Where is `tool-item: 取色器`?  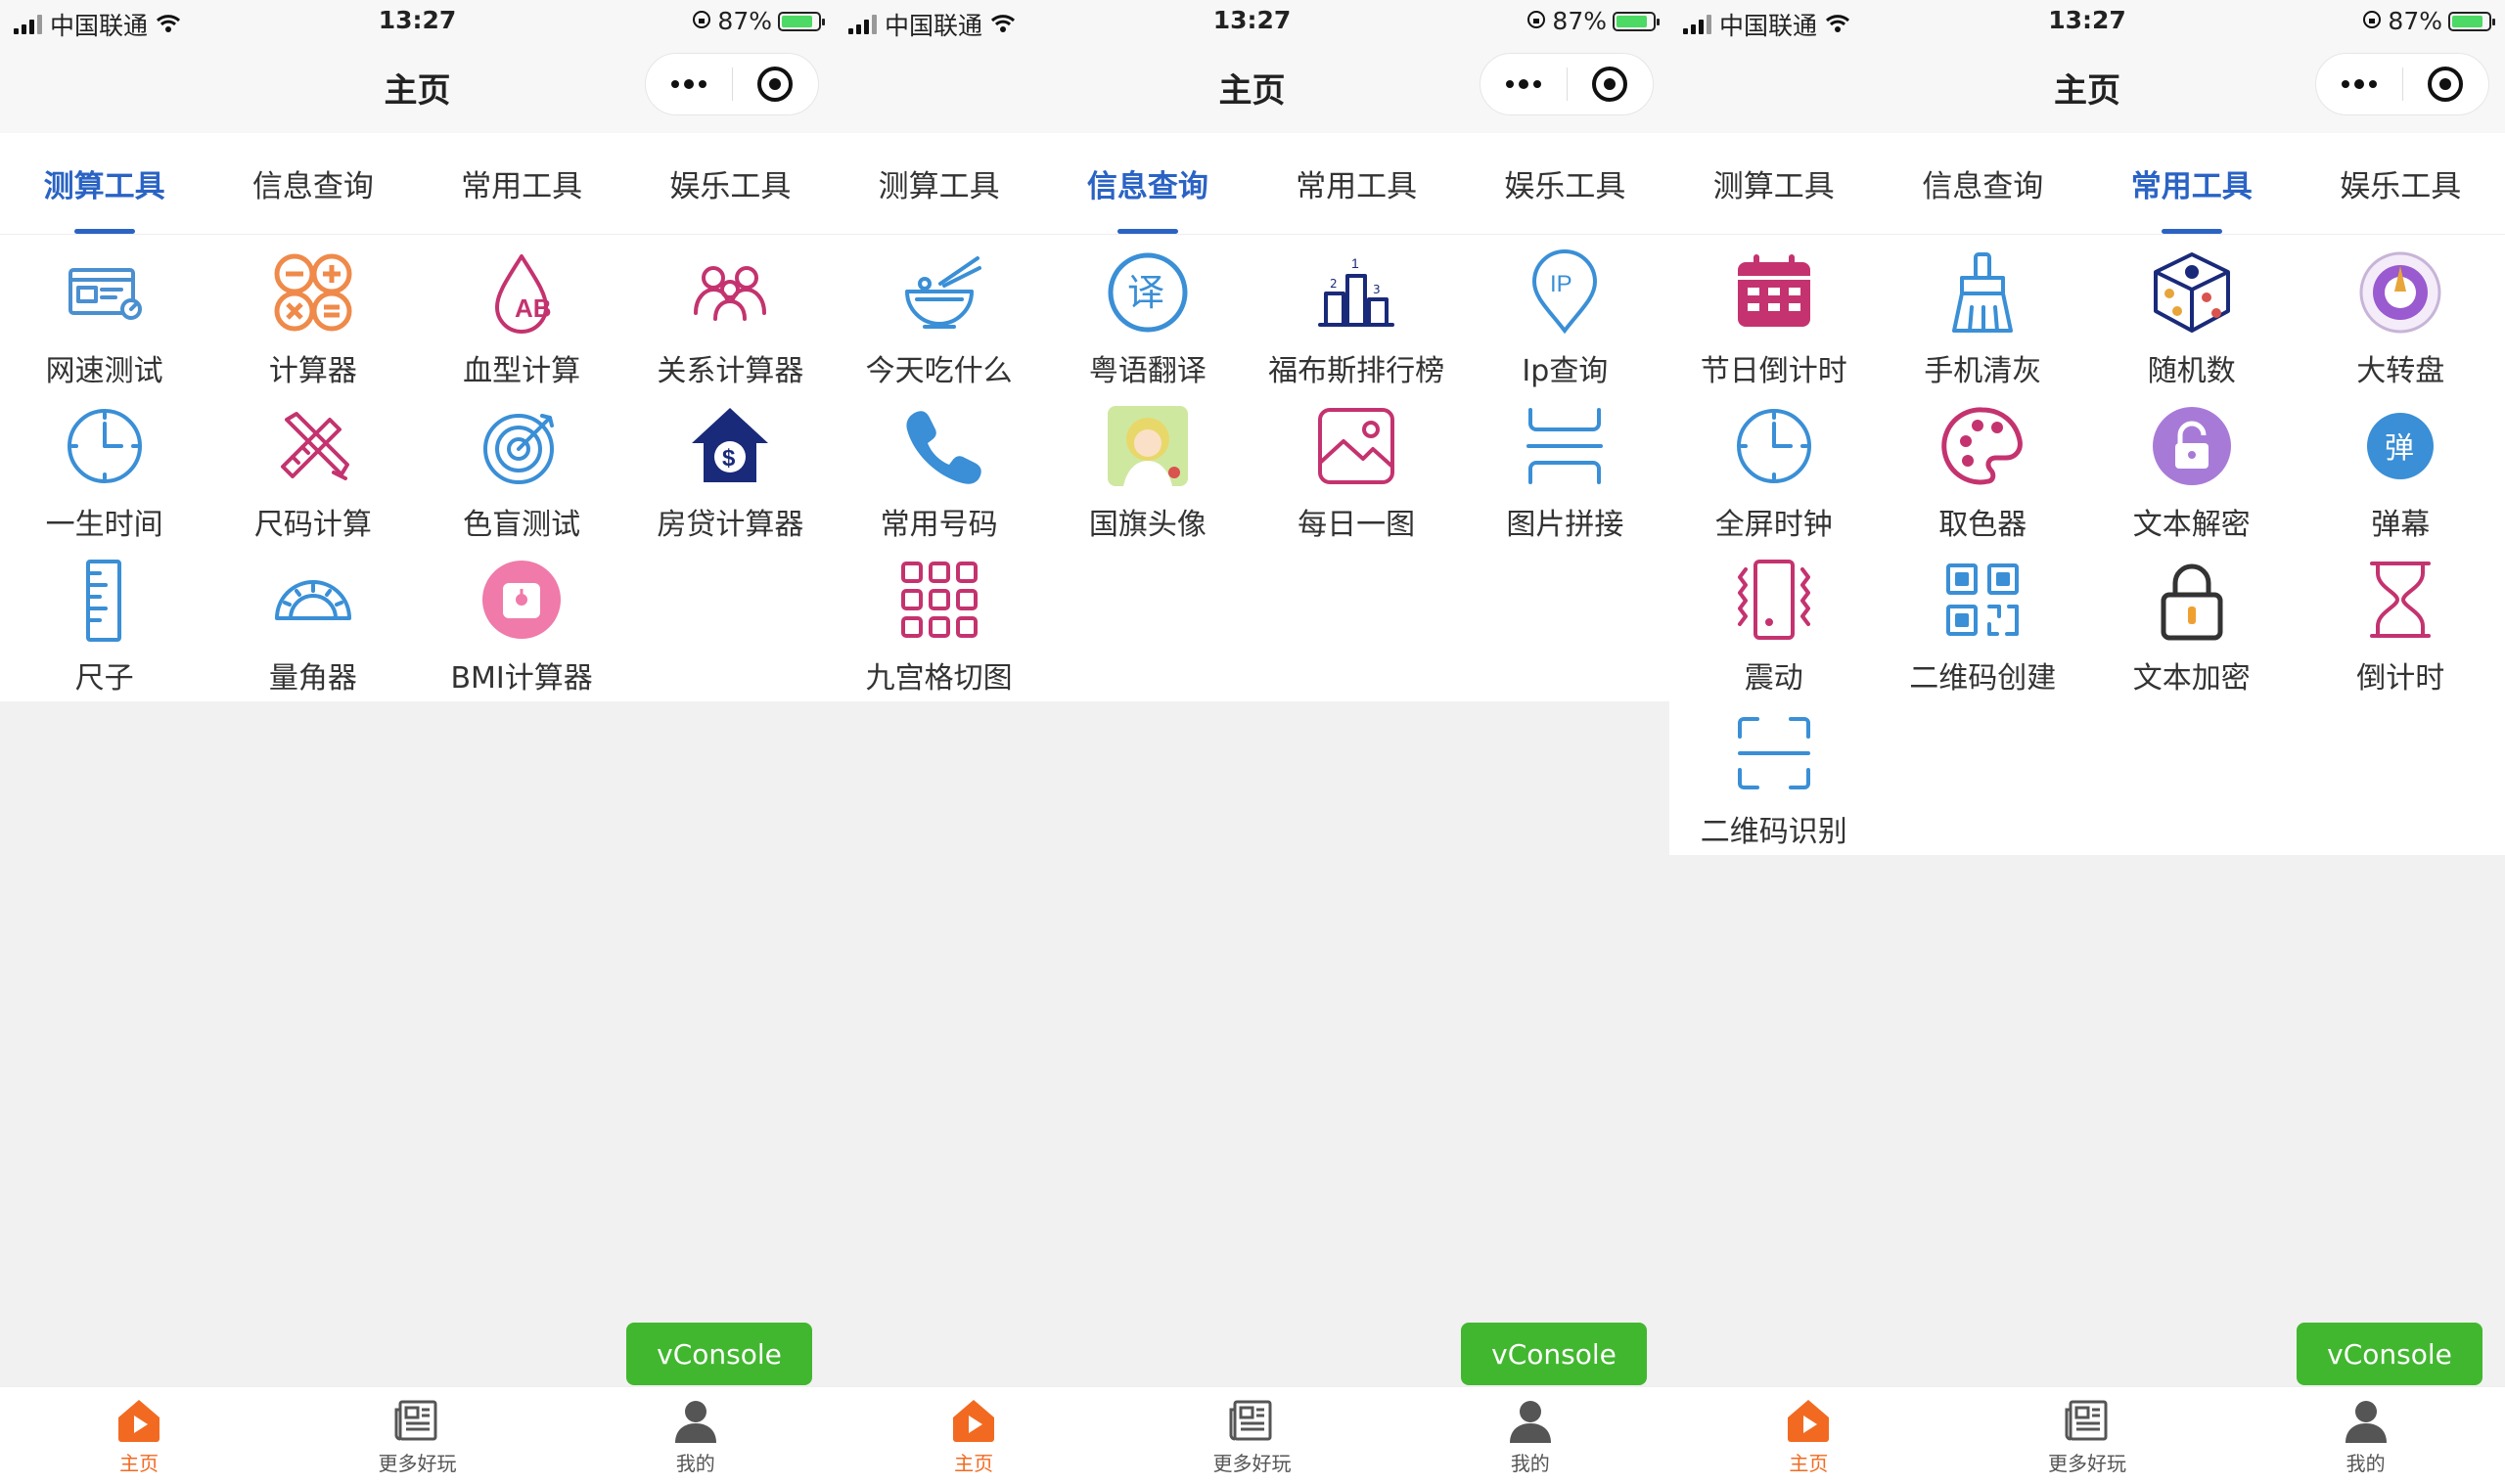 tool-item: 取色器 is located at coordinates (1983, 465).